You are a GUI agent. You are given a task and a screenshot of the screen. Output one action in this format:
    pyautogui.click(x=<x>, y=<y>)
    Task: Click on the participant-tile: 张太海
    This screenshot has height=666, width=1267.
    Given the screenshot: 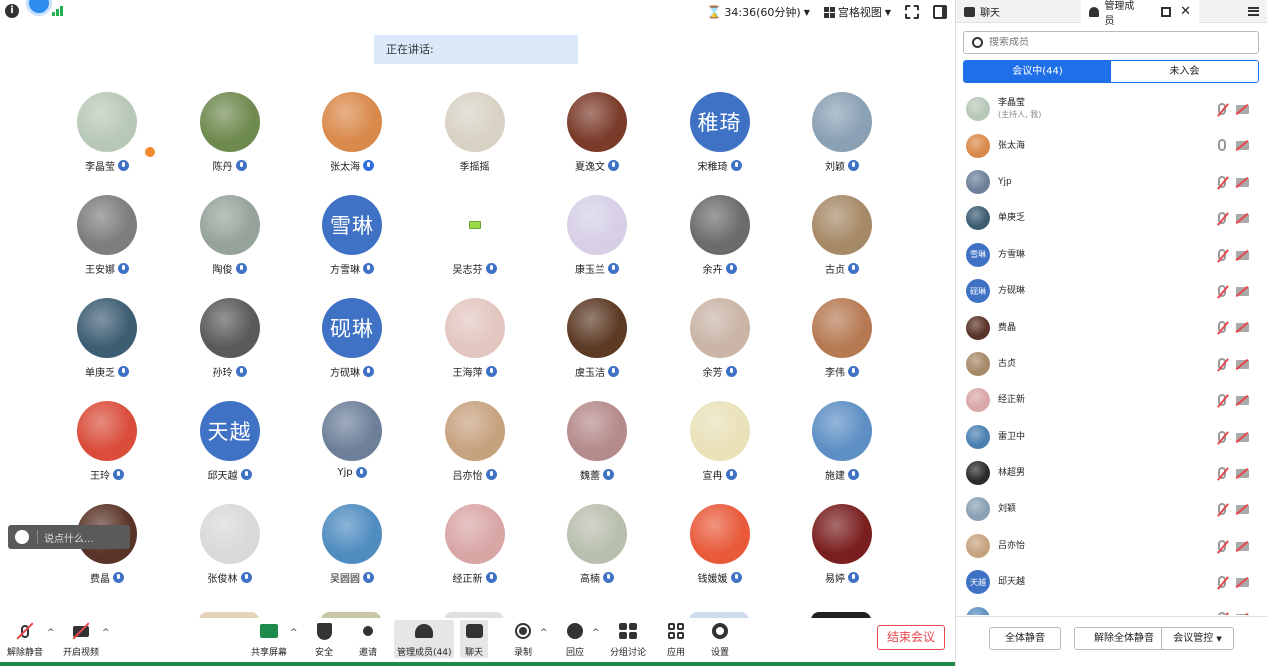 What is the action you would take?
    pyautogui.click(x=352, y=138)
    